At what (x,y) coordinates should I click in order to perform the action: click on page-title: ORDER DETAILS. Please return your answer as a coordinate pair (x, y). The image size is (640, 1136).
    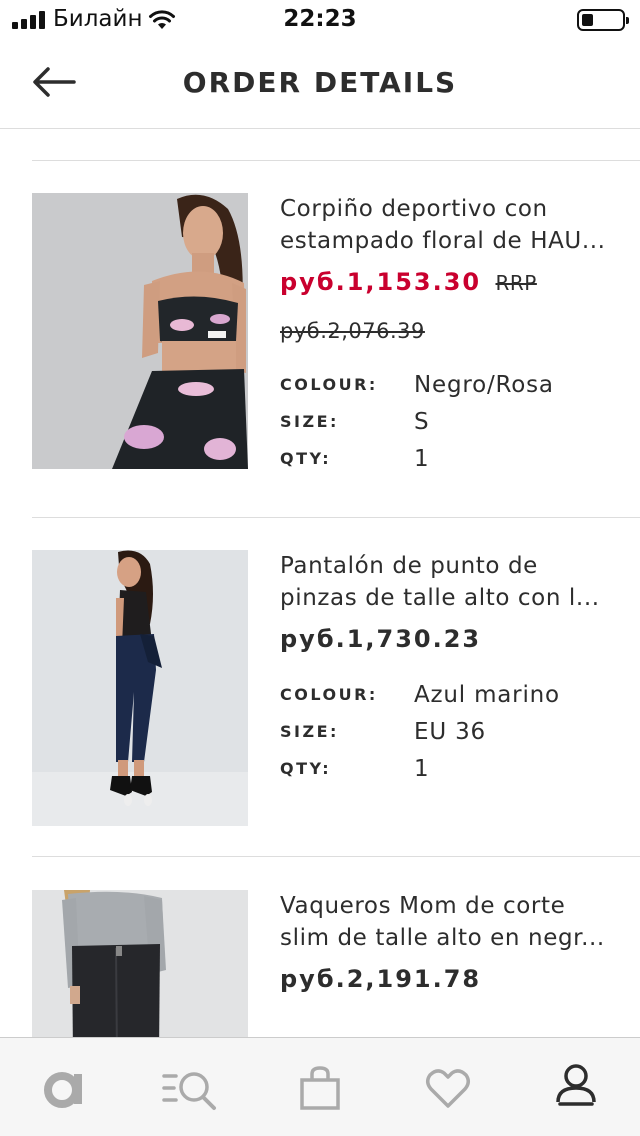
    Looking at the image, I should click on (320, 82).